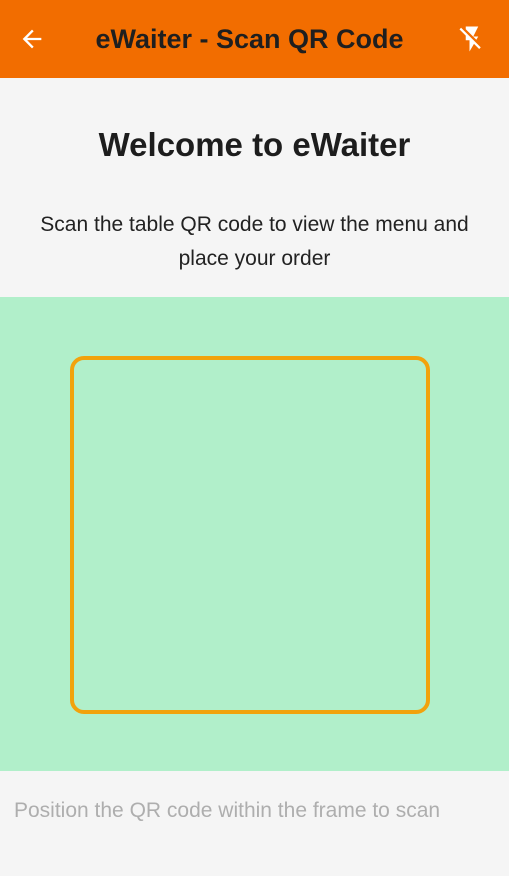 The width and height of the screenshot is (509, 876). What do you see at coordinates (249, 39) in the screenshot?
I see `page-title: eWaiter - Scan QR Code` at bounding box center [249, 39].